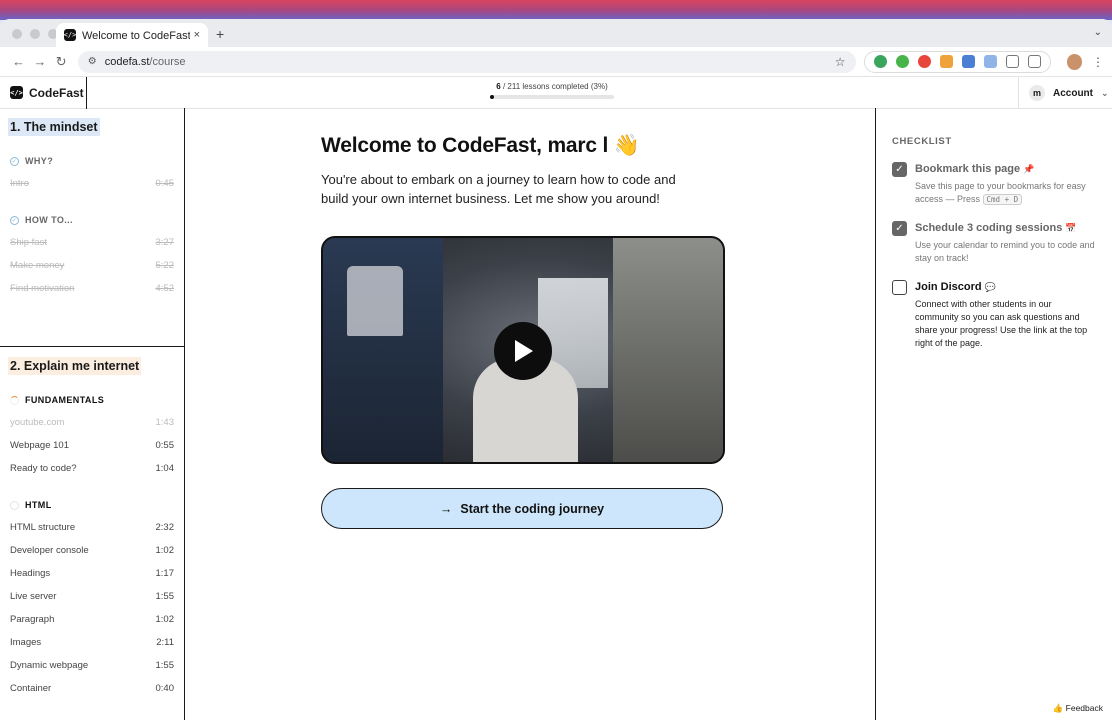  Describe the element at coordinates (92, 642) in the screenshot. I see `lesson-images: Images 2:11` at that location.